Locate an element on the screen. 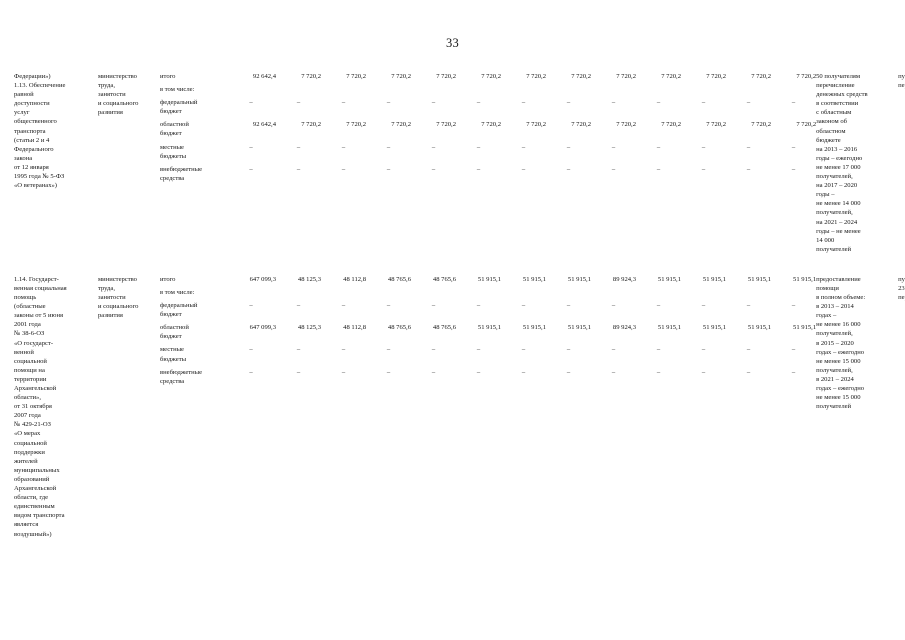  funding-value: 48 765,6 is located at coordinates (444, 328).